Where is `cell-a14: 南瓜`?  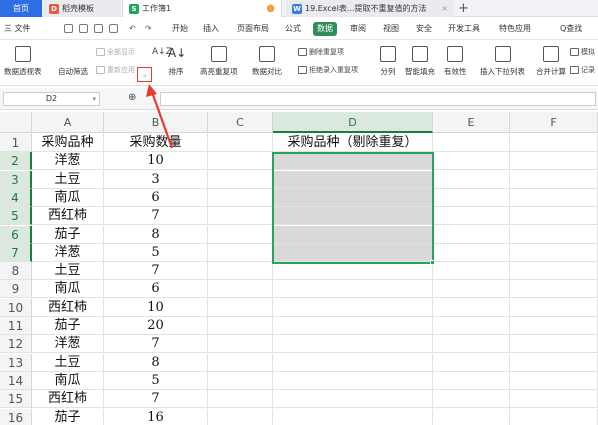 cell-a14: 南瓜 is located at coordinates (68, 380).